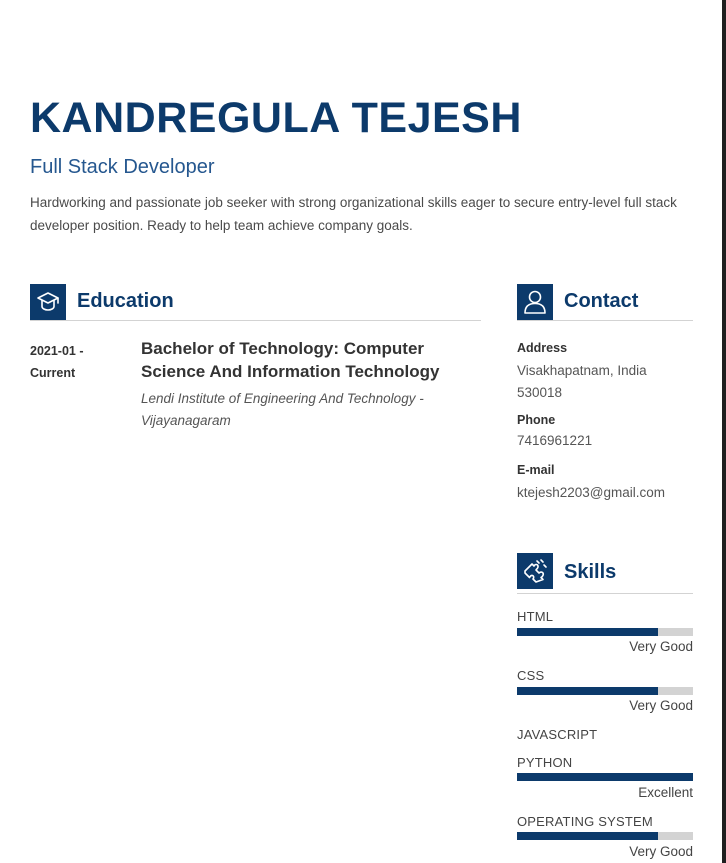 This screenshot has height=863, width=726. I want to click on skill-name: JAVASCRIPT, so click(557, 734).